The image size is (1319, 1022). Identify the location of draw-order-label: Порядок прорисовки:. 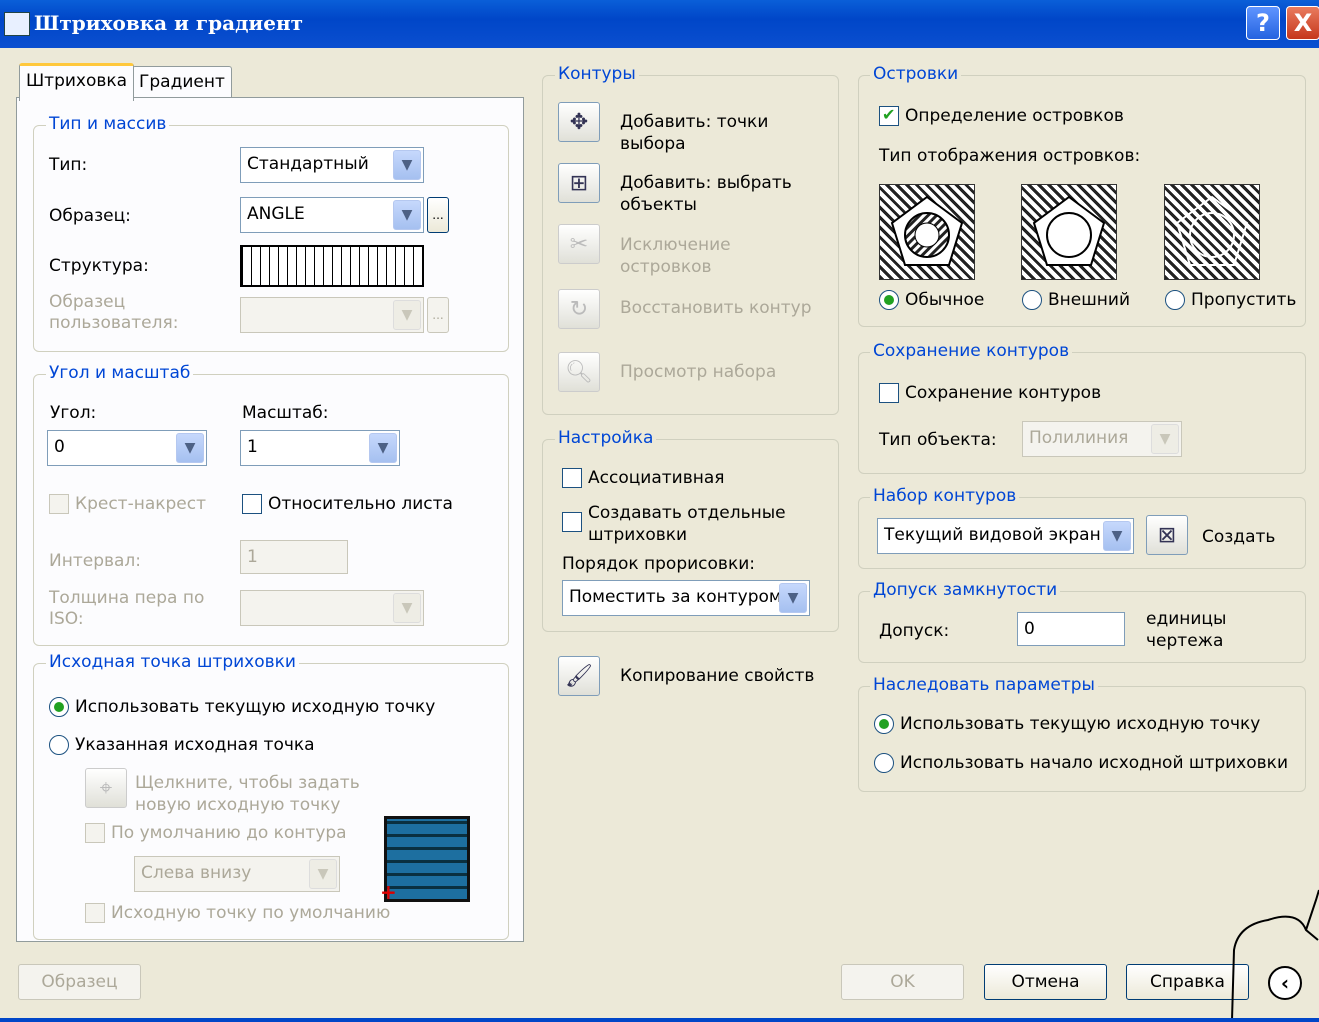
(658, 564).